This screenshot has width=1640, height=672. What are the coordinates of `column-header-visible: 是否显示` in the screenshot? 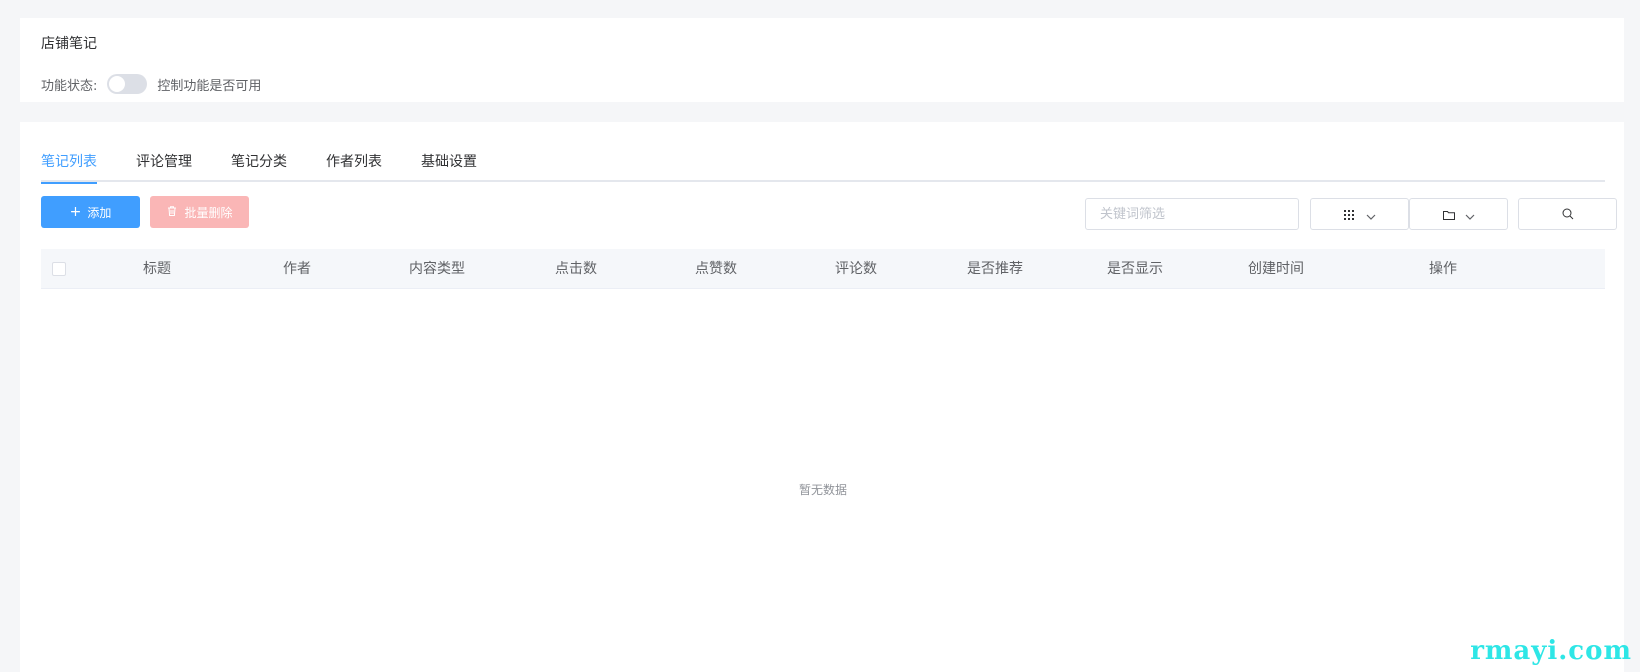 It's located at (1135, 269).